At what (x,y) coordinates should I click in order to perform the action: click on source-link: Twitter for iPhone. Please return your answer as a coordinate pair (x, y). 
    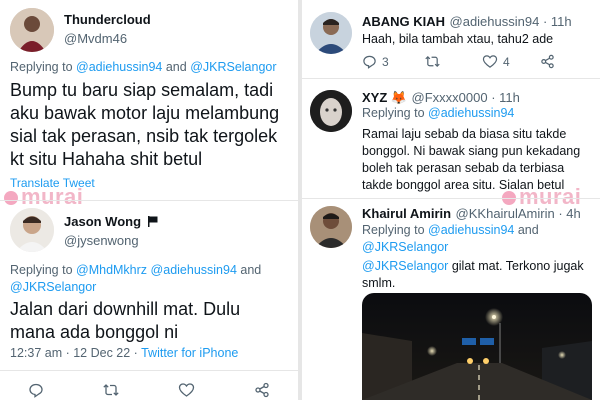
    Looking at the image, I should click on (189, 353).